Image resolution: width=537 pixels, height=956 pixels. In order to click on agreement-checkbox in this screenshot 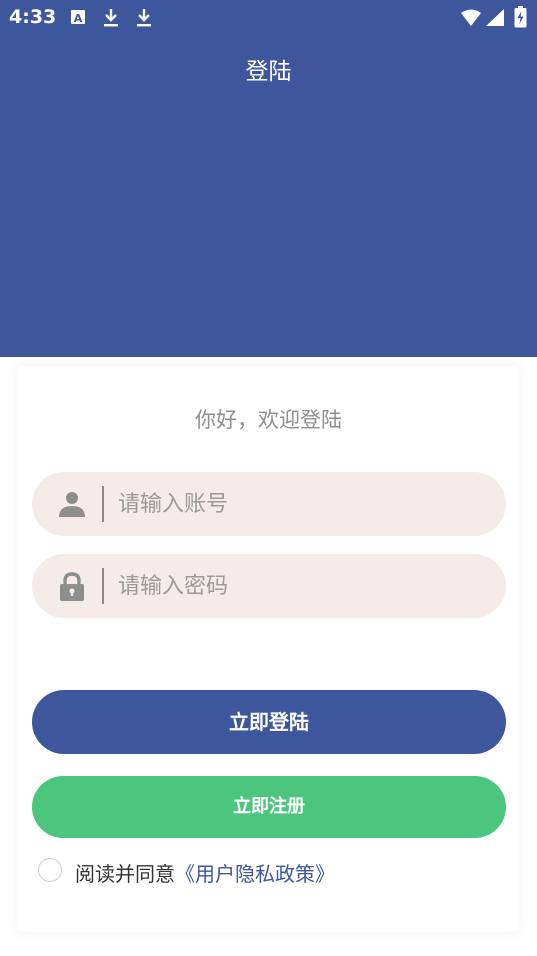, I will do `click(50, 870)`.